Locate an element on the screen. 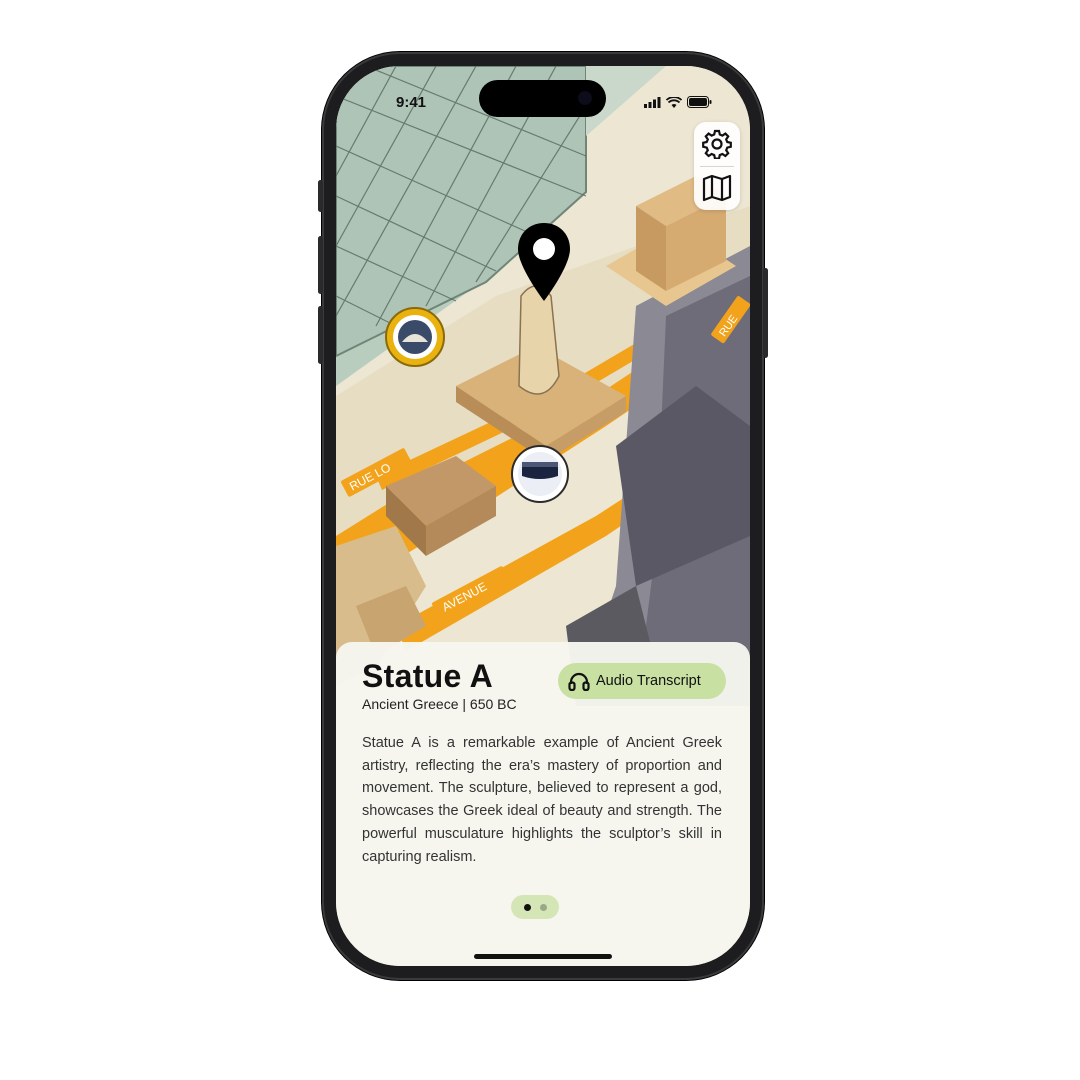 This screenshot has width=1080, height=1080. gear-icon is located at coordinates (717, 144).